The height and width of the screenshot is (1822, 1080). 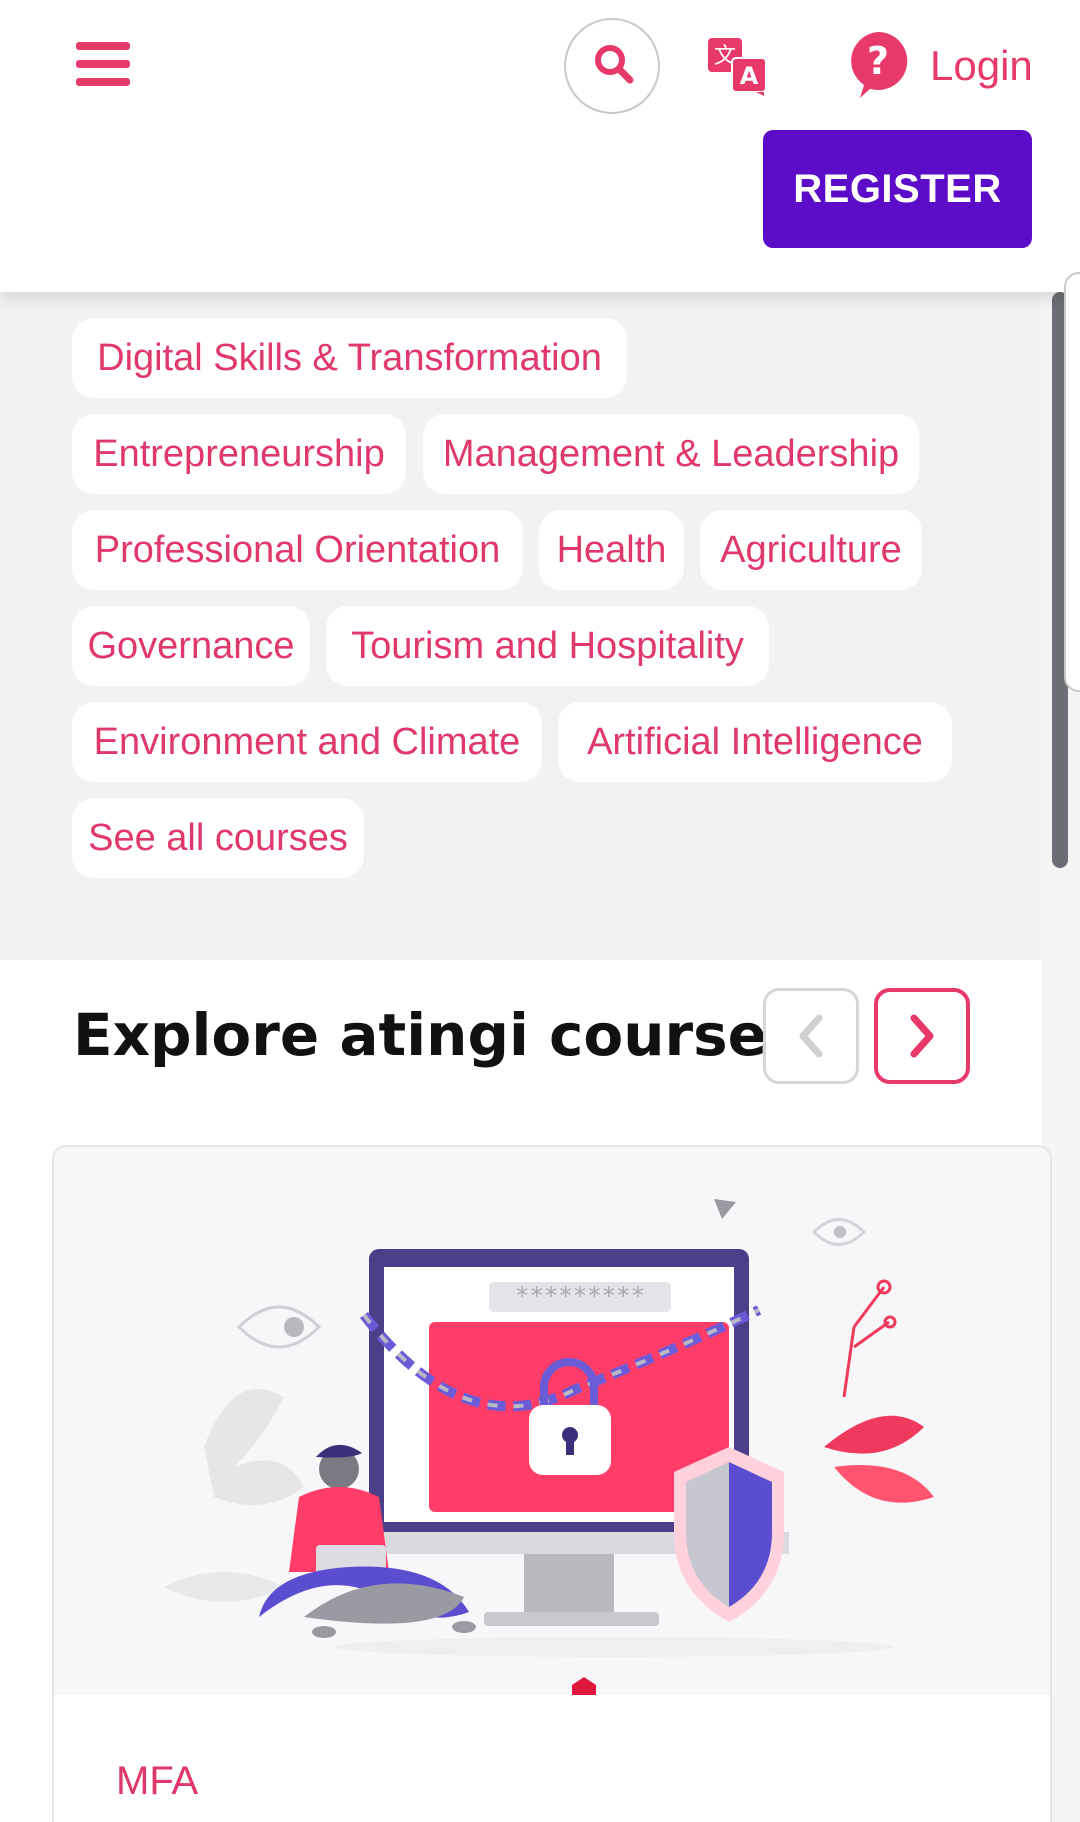 I want to click on login-link: Login, so click(x=981, y=66).